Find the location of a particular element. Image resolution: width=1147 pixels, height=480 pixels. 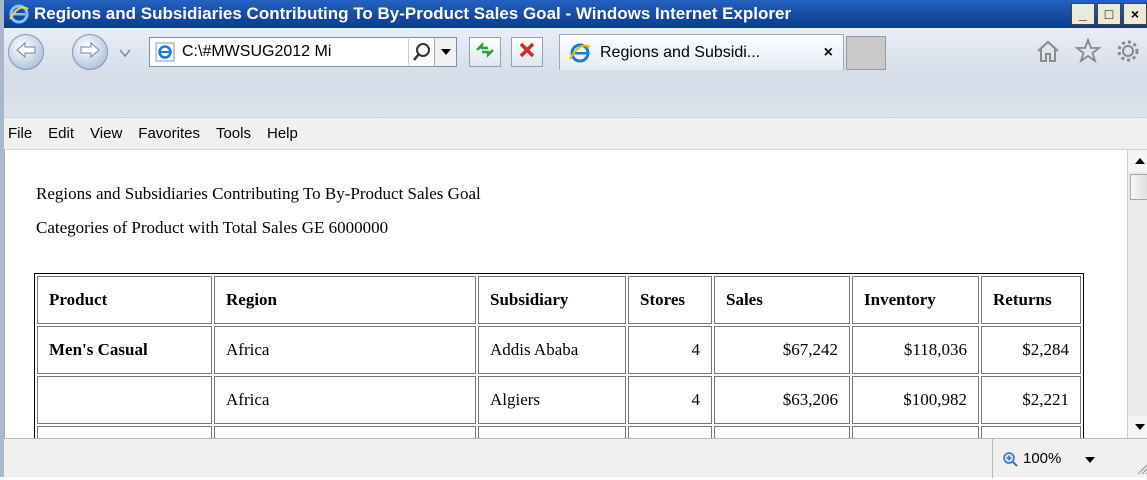

cell-inventory: $118,036 is located at coordinates (915, 350).